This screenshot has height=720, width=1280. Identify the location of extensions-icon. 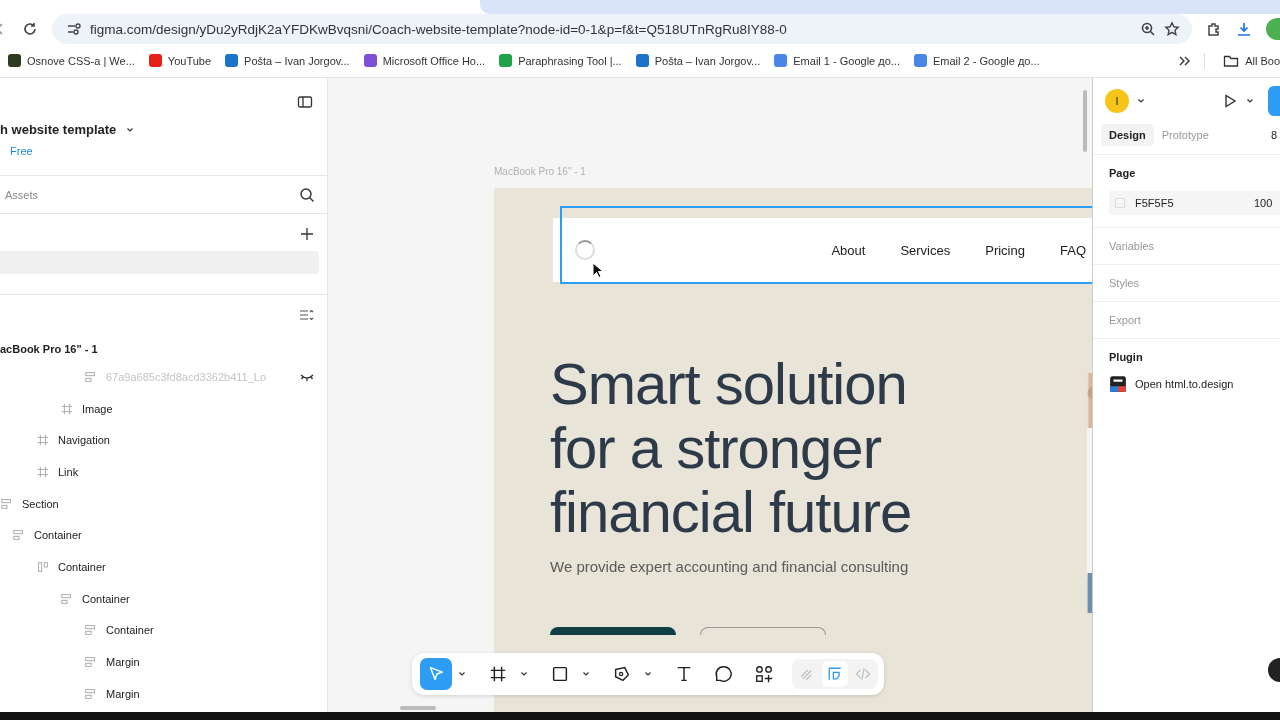
(1214, 29).